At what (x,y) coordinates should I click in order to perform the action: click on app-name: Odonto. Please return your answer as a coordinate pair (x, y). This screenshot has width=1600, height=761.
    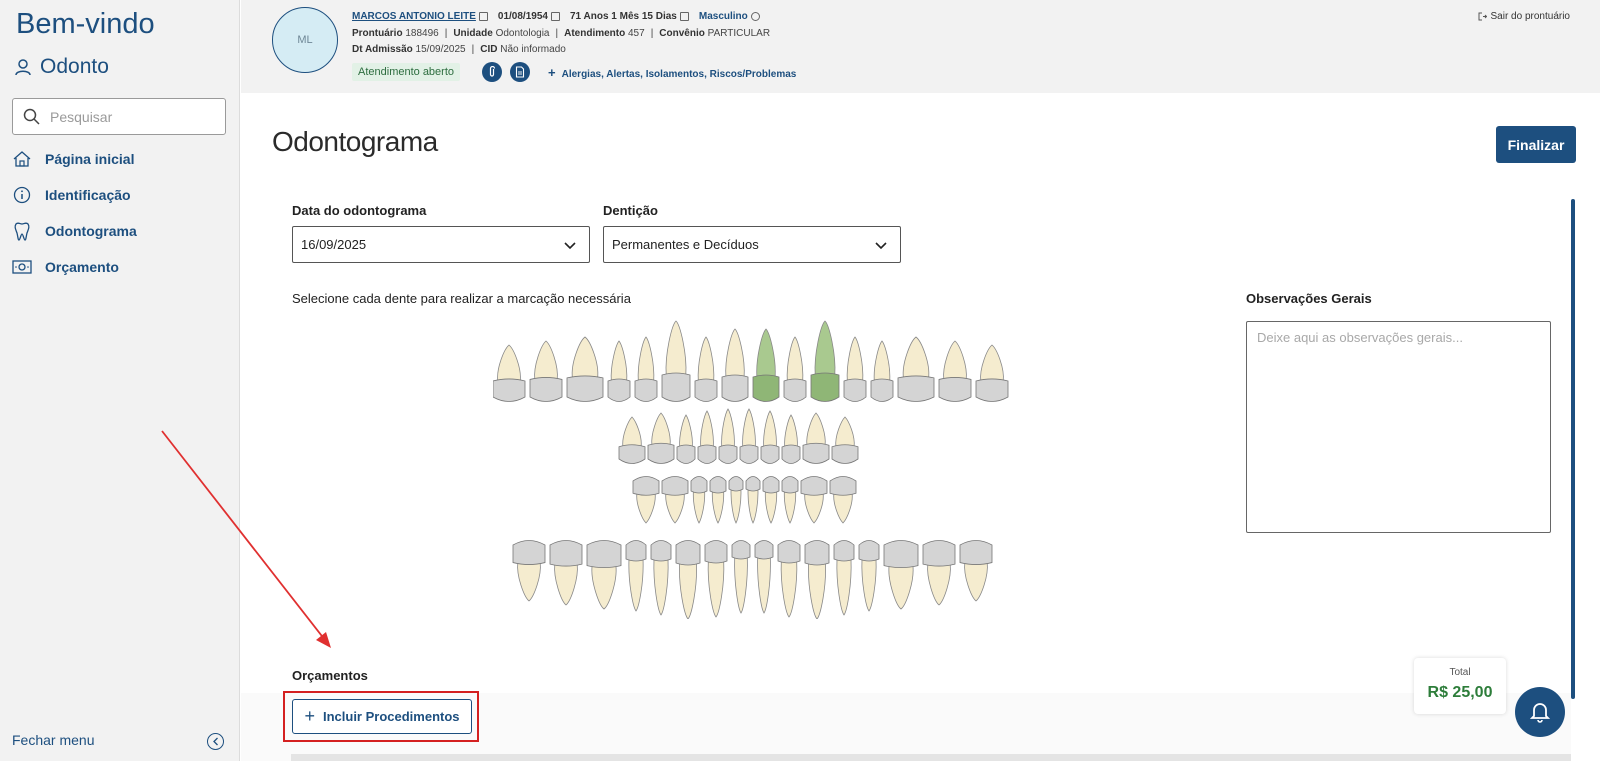
    Looking at the image, I should click on (61, 67).